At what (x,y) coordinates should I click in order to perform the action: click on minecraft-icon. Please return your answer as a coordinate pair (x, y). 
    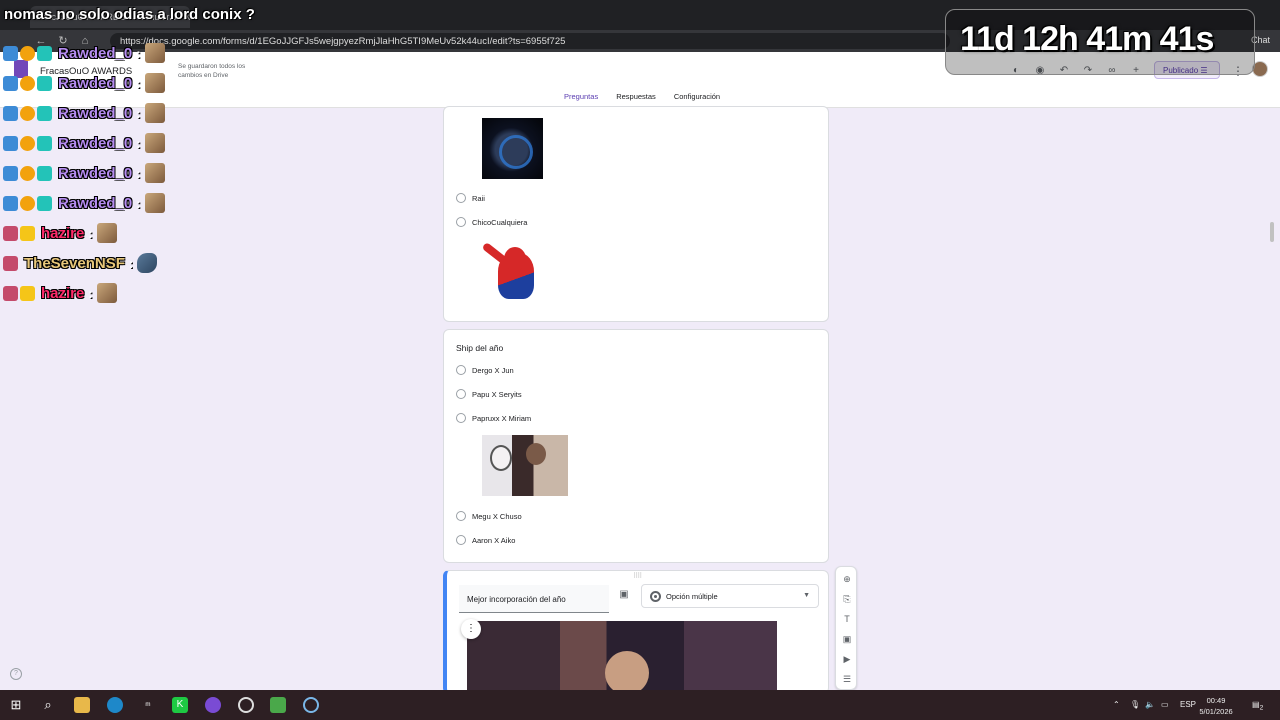
    Looking at the image, I should click on (278, 705).